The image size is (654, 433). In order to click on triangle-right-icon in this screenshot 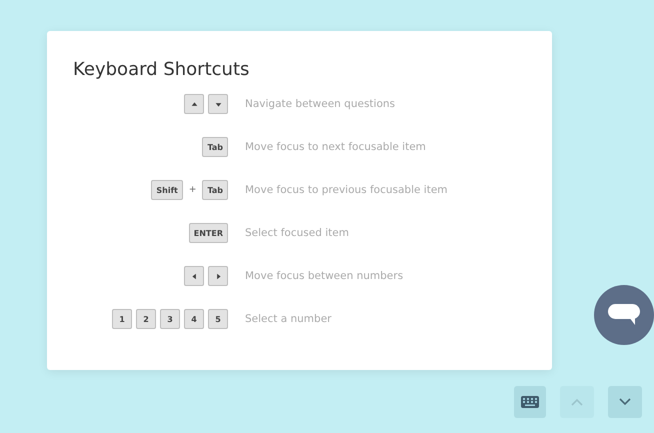, I will do `click(218, 276)`.